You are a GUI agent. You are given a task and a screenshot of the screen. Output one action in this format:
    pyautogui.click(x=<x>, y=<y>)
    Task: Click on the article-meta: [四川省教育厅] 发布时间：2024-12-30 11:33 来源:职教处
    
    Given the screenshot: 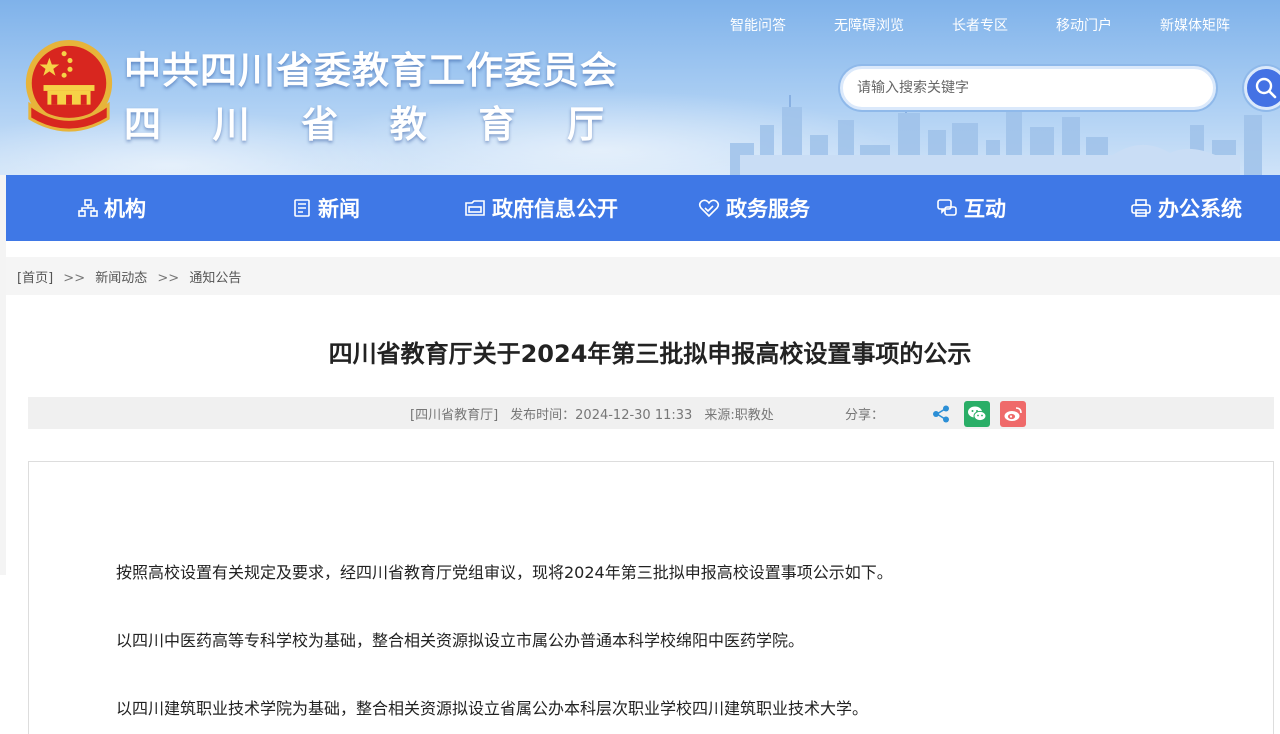 What is the action you would take?
    pyautogui.click(x=598, y=413)
    